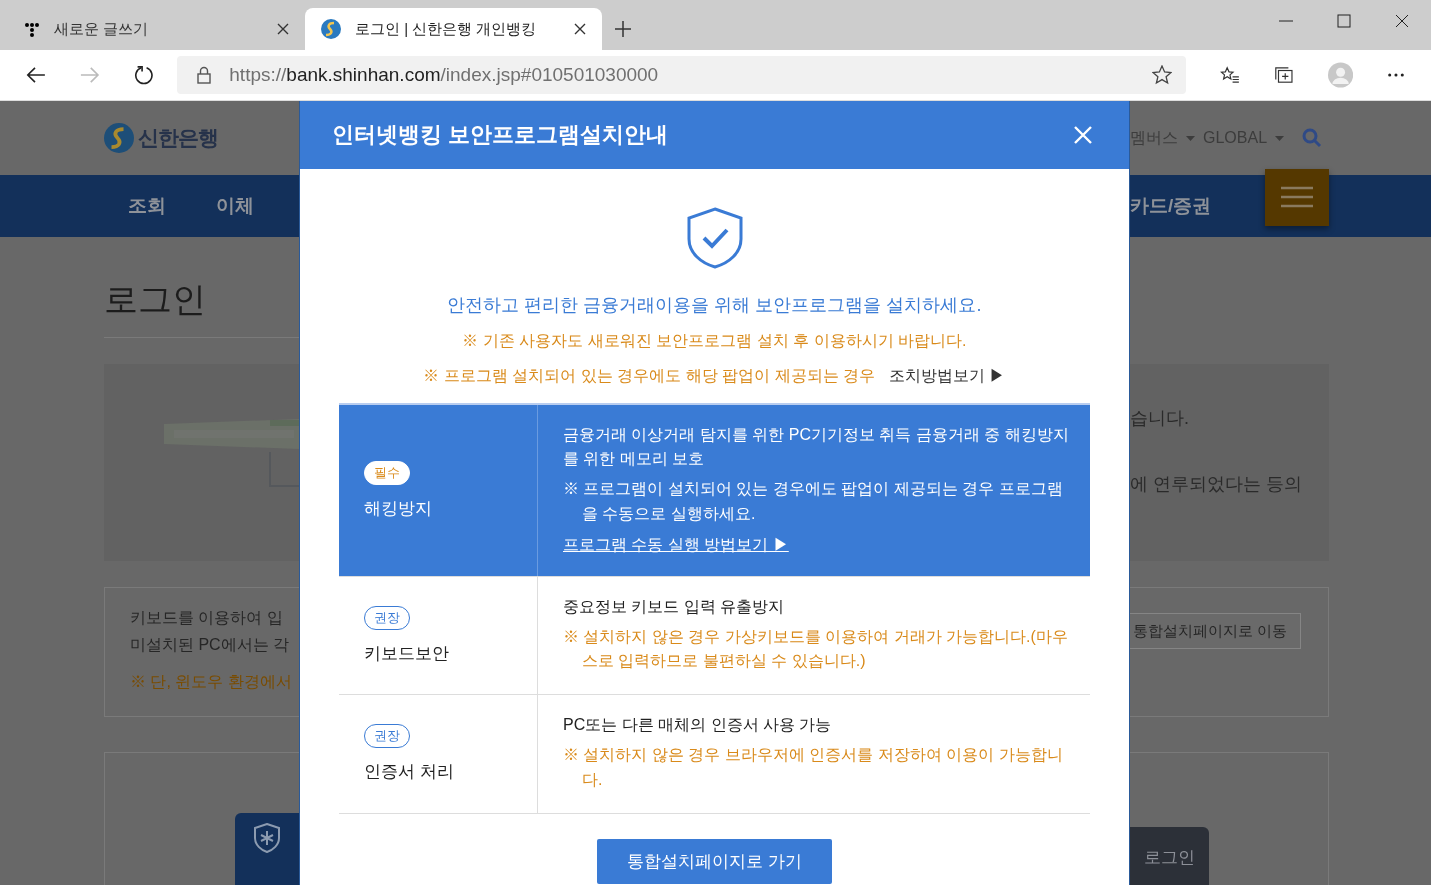  What do you see at coordinates (698, 725) in the screenshot?
I see `description-text: PC또는 다른 매체의 인증서 사용 가능` at bounding box center [698, 725].